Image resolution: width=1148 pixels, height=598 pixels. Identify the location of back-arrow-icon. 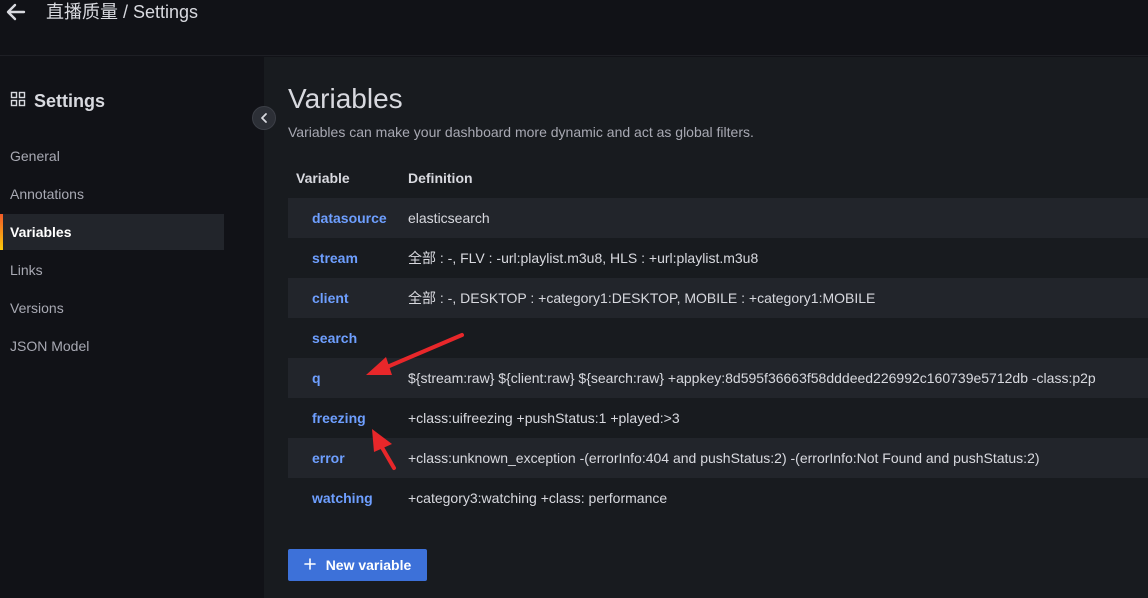
(16, 12).